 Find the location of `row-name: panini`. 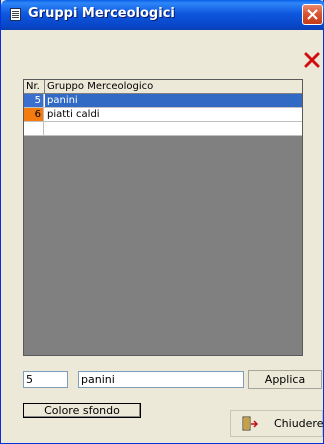

row-name: panini is located at coordinates (173, 100).